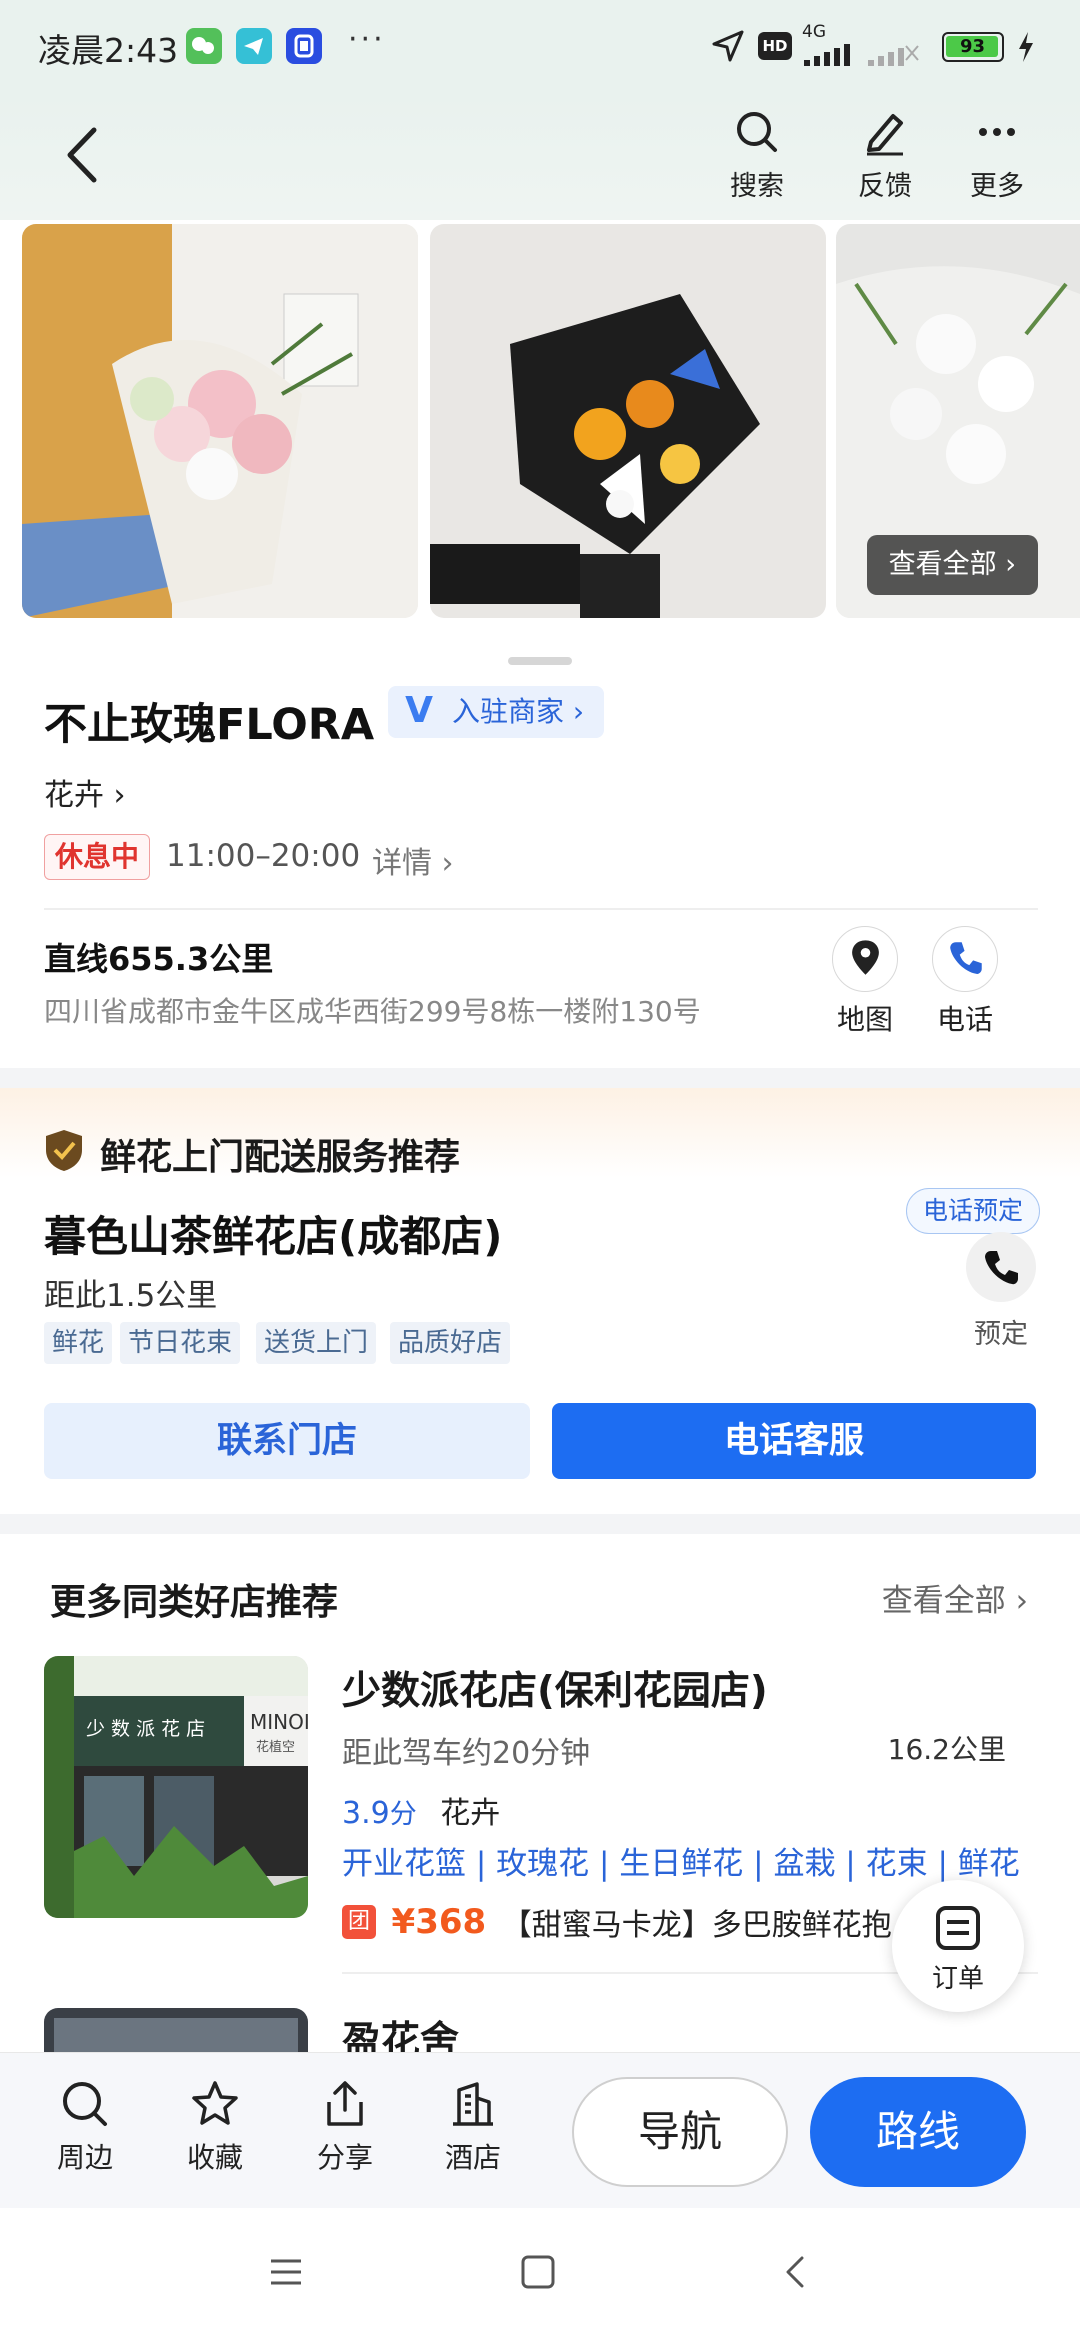  Describe the element at coordinates (946, 1749) in the screenshot. I see `shop-distance: 16.2公里` at that location.